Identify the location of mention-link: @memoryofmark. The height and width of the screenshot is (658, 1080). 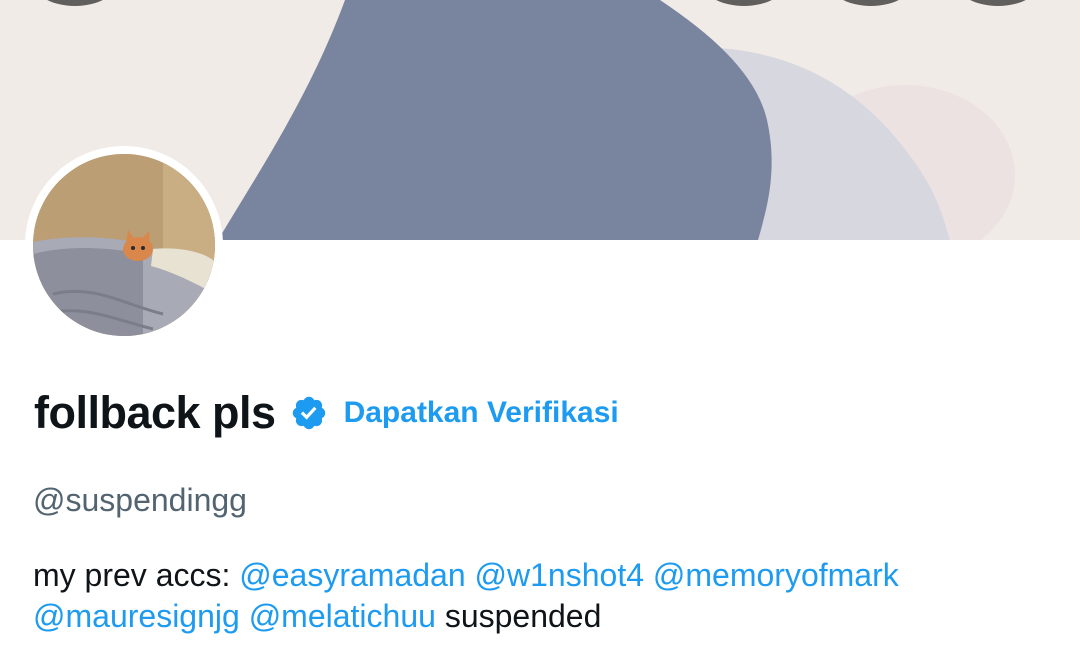
(776, 575).